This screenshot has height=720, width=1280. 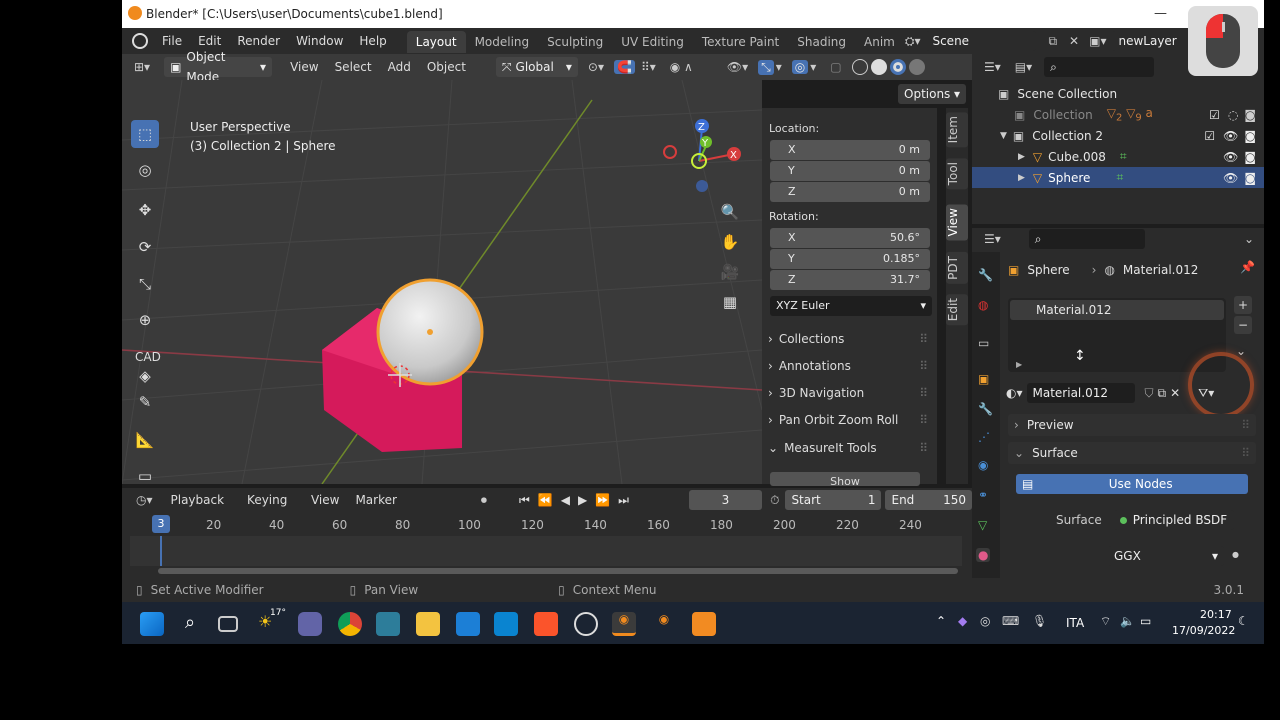 What do you see at coordinates (145, 376) in the screenshot?
I see `cad-tool-icon: ◈` at bounding box center [145, 376].